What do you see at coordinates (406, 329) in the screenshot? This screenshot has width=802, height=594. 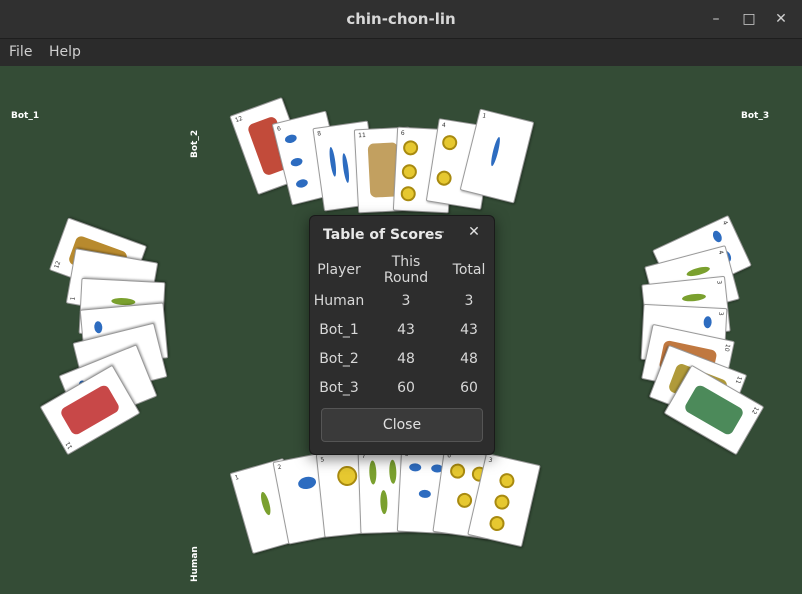 I see `cell-round: 43` at bounding box center [406, 329].